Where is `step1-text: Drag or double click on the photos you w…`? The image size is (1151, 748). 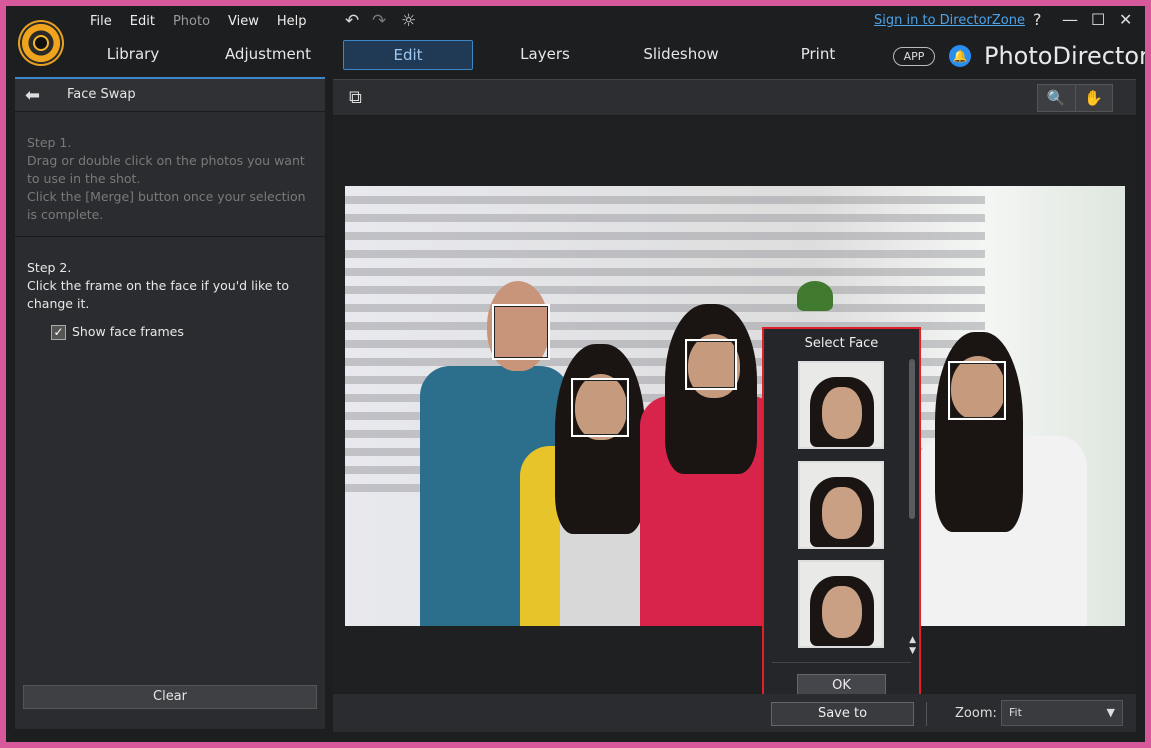
step1-text: Drag or double click on the photos you w… is located at coordinates (166, 169).